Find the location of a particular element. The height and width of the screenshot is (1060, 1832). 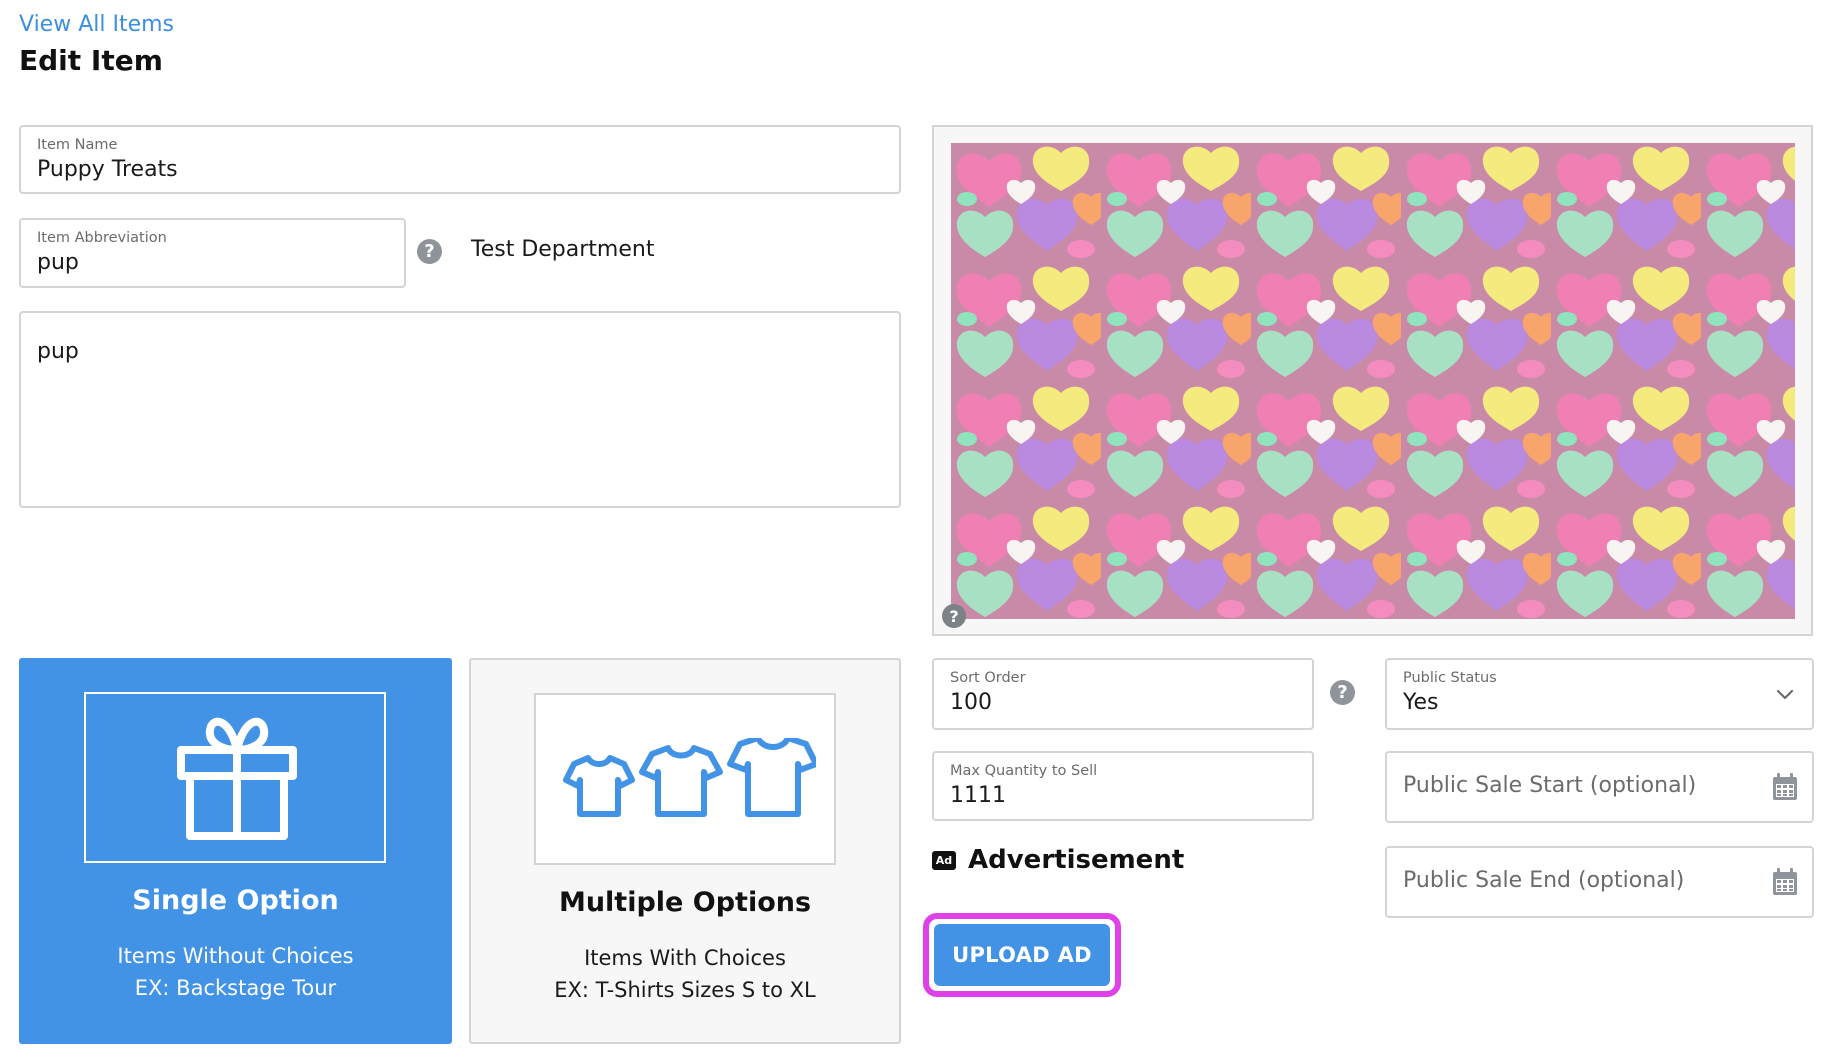

upload-ad-highlight: UPLOAD AD is located at coordinates (1022, 955).